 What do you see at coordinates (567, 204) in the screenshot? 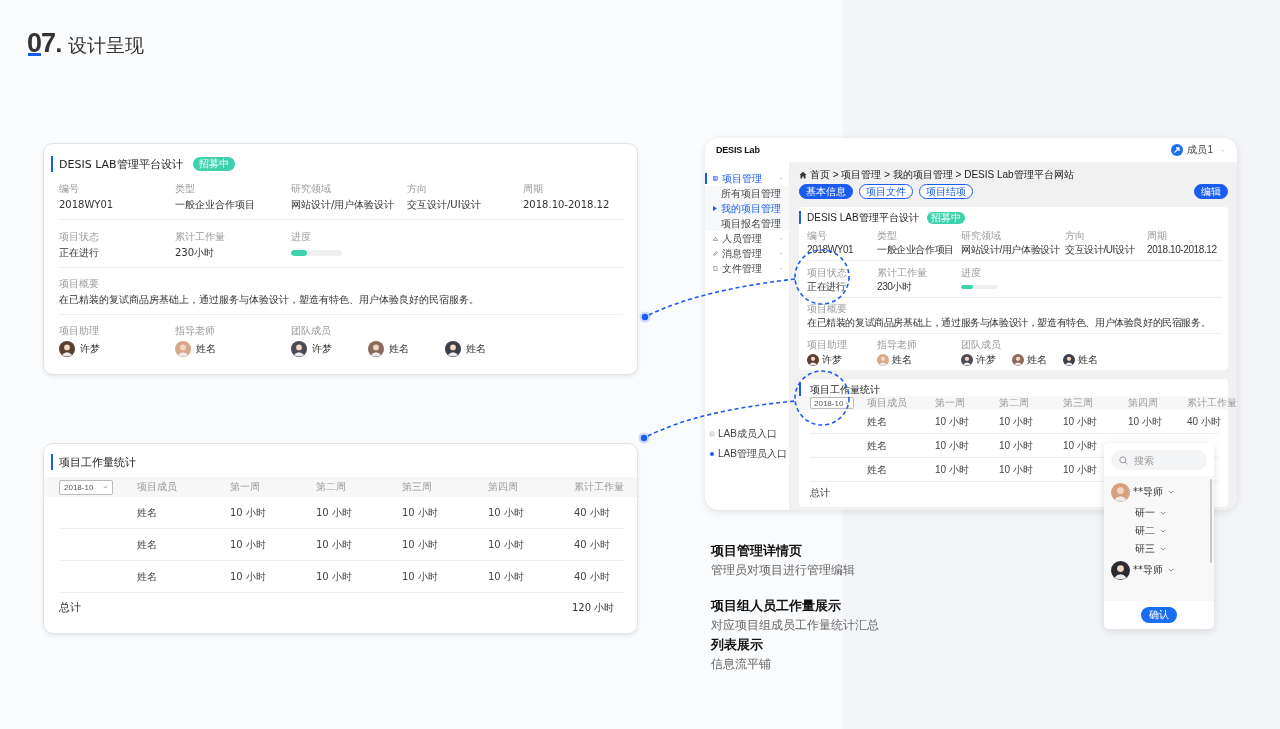
I see `field-value: 2018.10-2018.12` at bounding box center [567, 204].